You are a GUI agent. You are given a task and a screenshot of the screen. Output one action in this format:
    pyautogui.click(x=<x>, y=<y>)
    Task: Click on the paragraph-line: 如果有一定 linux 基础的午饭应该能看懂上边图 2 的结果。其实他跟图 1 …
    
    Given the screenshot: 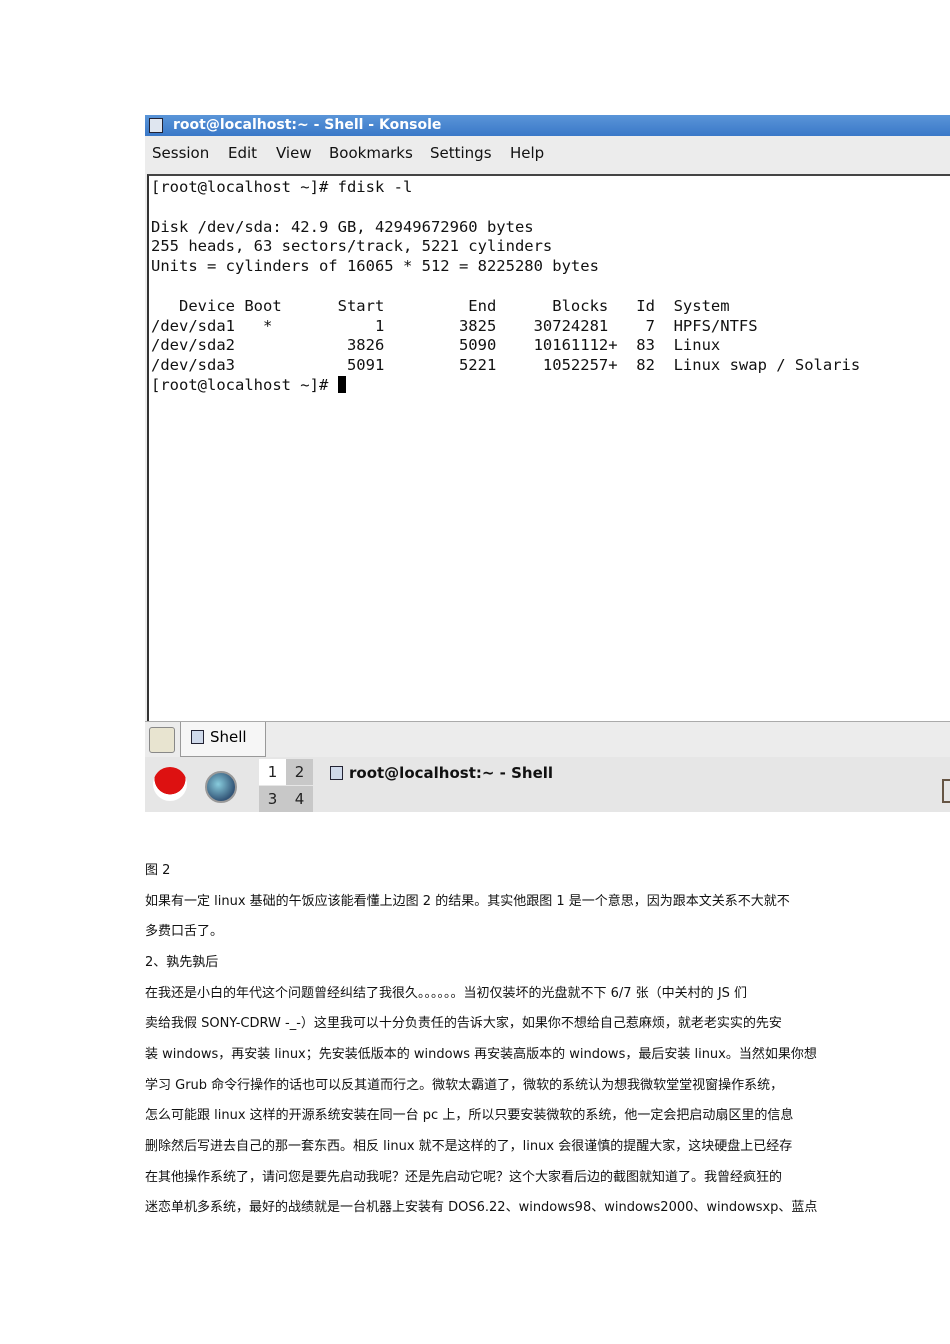 What is the action you would take?
    pyautogui.click(x=467, y=901)
    